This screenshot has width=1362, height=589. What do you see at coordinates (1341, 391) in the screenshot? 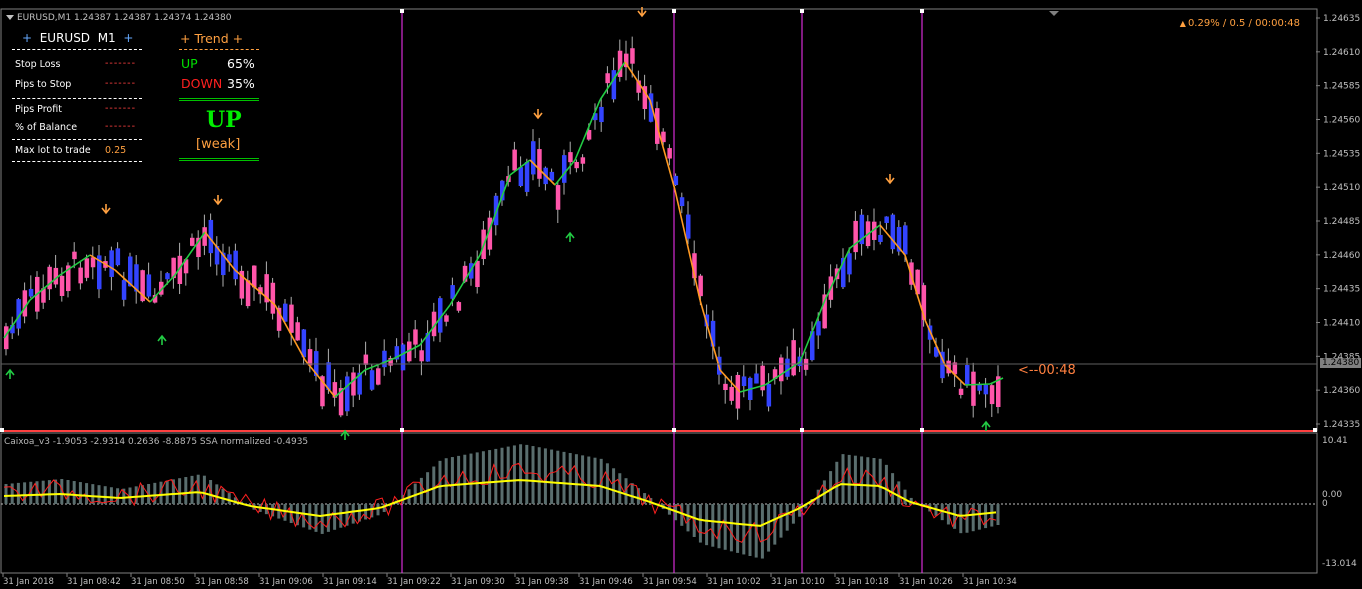
I see `price-tick-label: 1.24360` at bounding box center [1341, 391].